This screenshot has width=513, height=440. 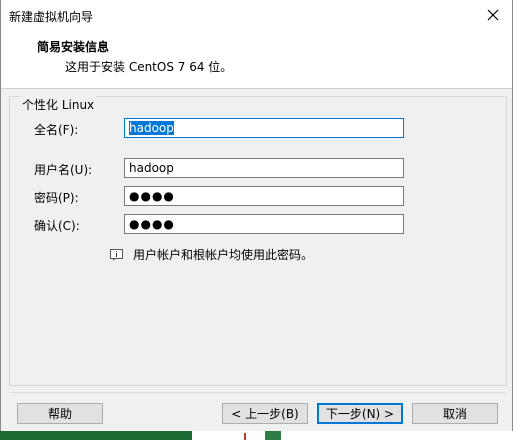 I want to click on background-window-strip, so click(x=256, y=435).